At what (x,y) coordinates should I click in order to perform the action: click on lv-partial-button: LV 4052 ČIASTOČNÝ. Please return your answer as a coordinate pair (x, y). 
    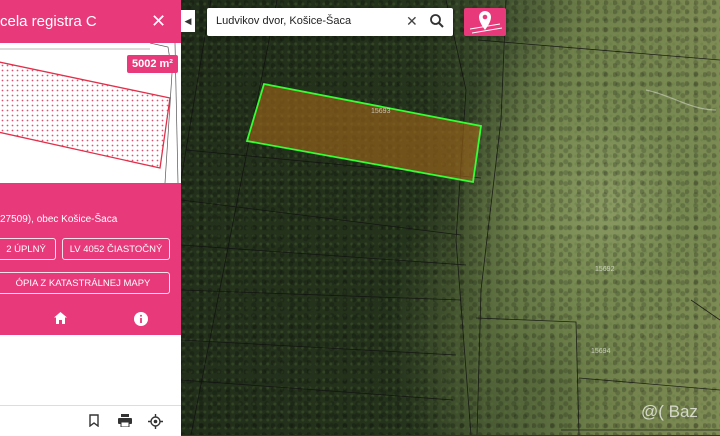
    Looking at the image, I should click on (116, 249).